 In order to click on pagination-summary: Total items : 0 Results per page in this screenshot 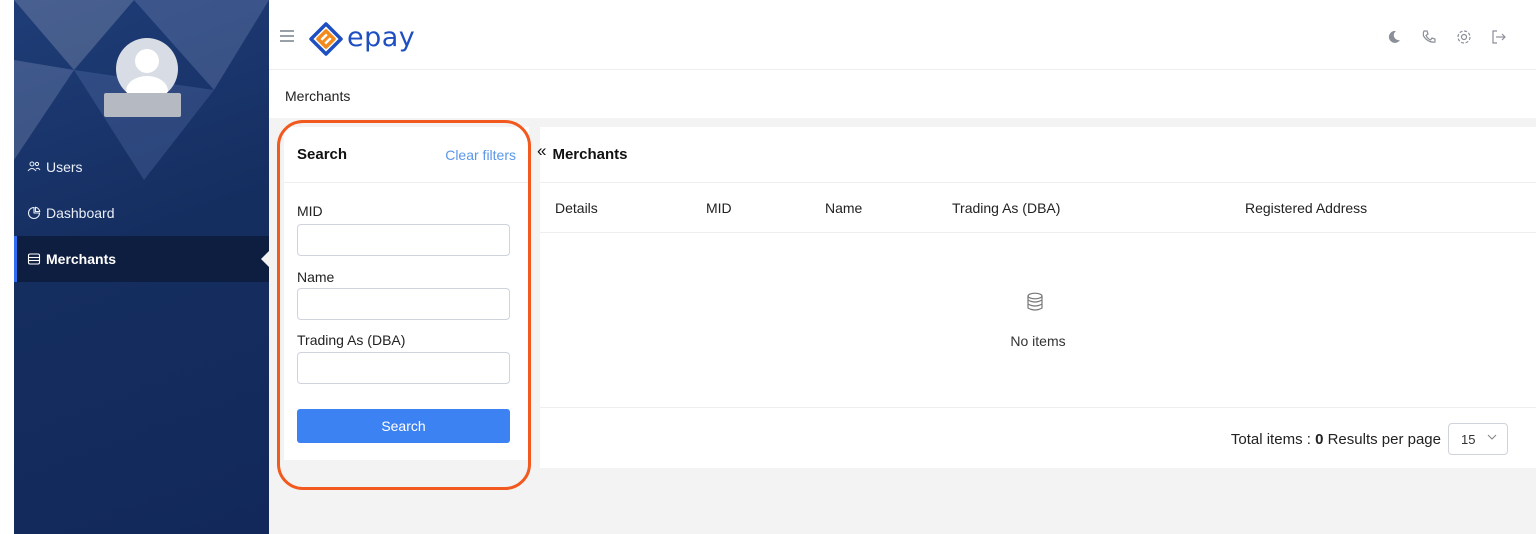, I will do `click(1336, 439)`.